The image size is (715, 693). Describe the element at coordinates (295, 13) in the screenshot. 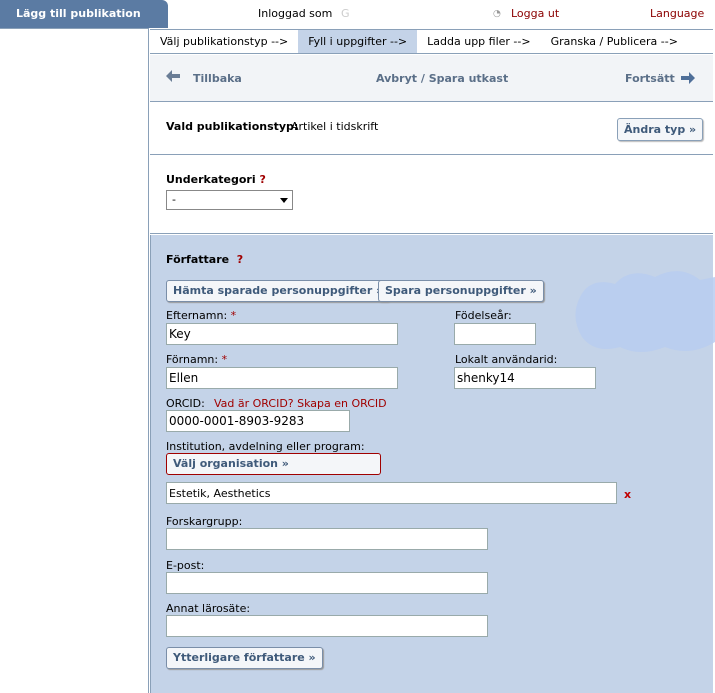

I see `logged-in-label: Inloggad som` at that location.